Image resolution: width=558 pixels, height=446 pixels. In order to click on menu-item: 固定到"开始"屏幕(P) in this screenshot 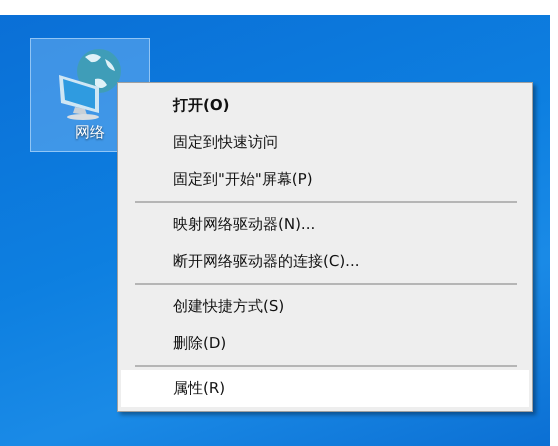, I will do `click(325, 179)`.